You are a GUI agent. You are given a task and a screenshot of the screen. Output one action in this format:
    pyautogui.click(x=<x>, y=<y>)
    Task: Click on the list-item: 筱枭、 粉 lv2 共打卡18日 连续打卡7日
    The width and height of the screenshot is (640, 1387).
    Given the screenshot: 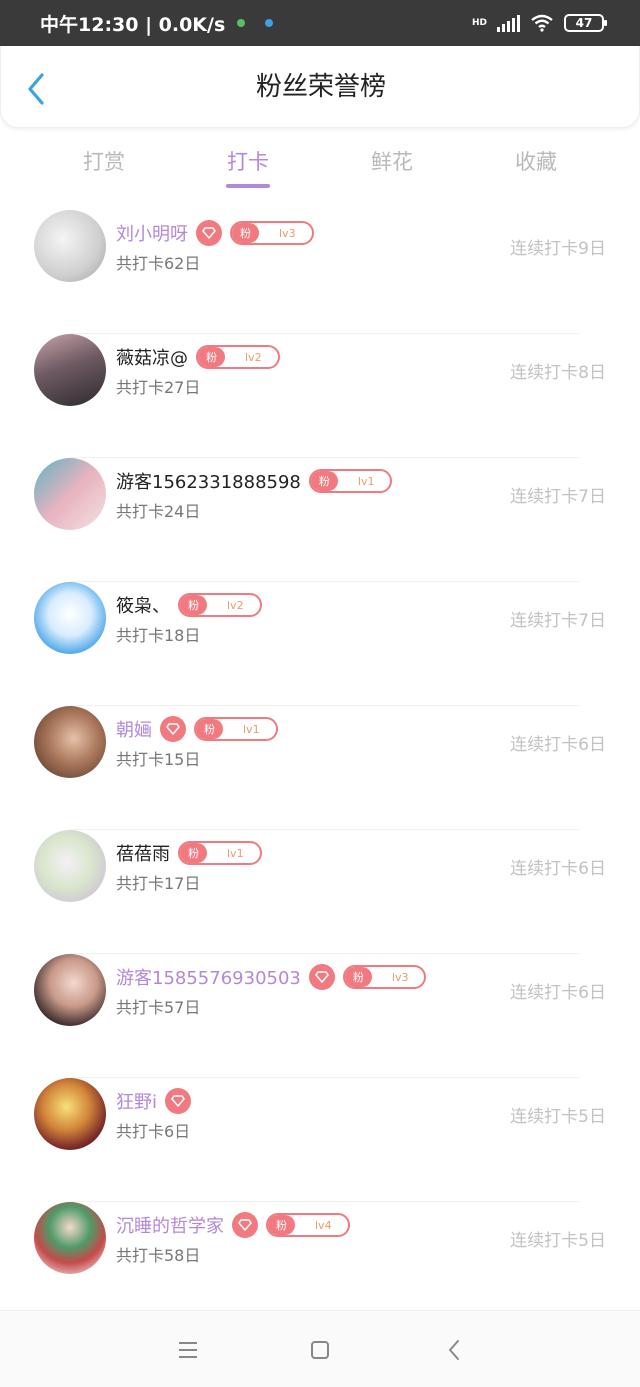 What is the action you would take?
    pyautogui.click(x=320, y=644)
    